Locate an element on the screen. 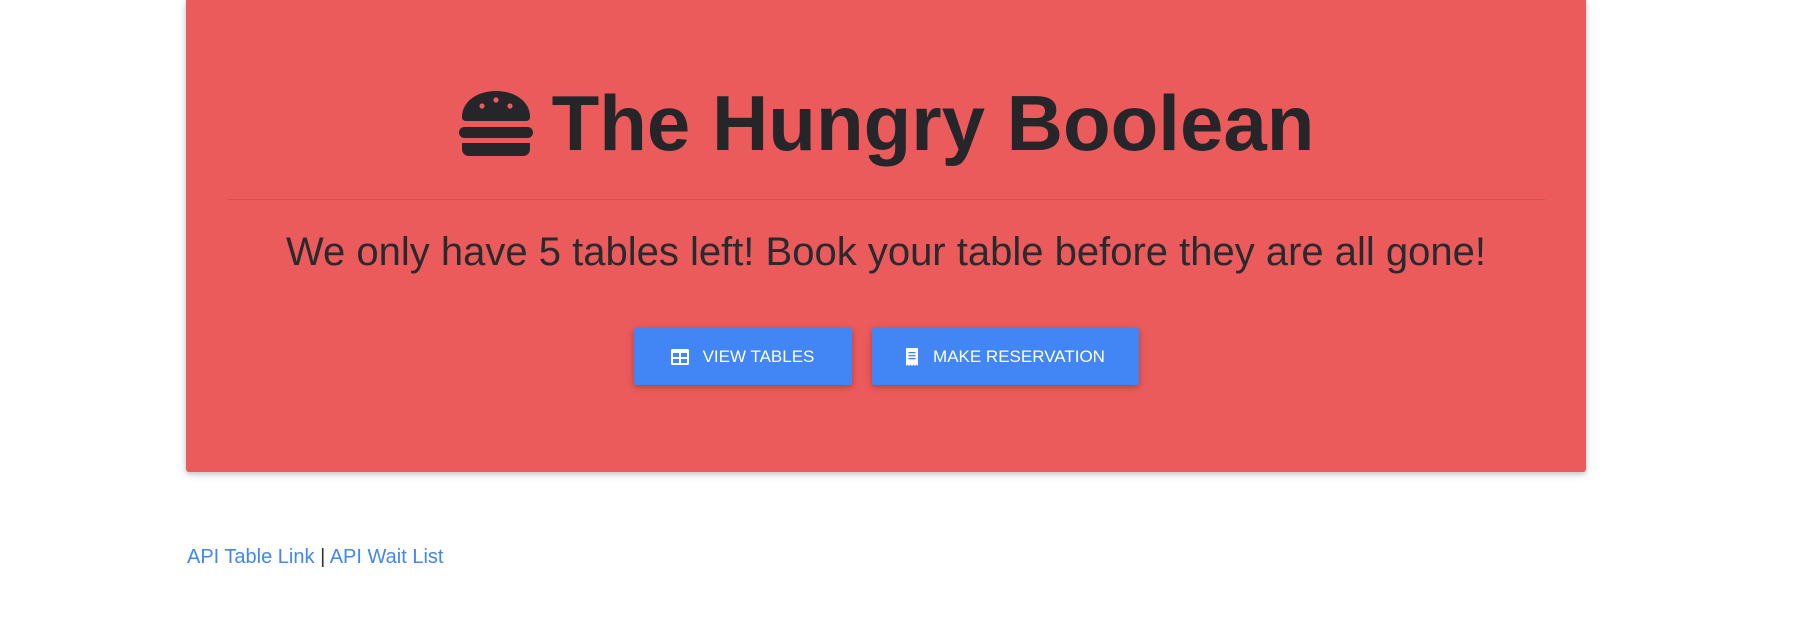 The height and width of the screenshot is (642, 1797). api-wait-list-link: API Wait List is located at coordinates (387, 557).